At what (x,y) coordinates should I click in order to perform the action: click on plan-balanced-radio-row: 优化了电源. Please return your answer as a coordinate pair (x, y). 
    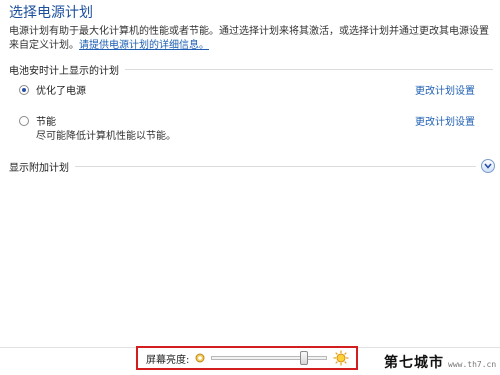
    Looking at the image, I should click on (52, 89).